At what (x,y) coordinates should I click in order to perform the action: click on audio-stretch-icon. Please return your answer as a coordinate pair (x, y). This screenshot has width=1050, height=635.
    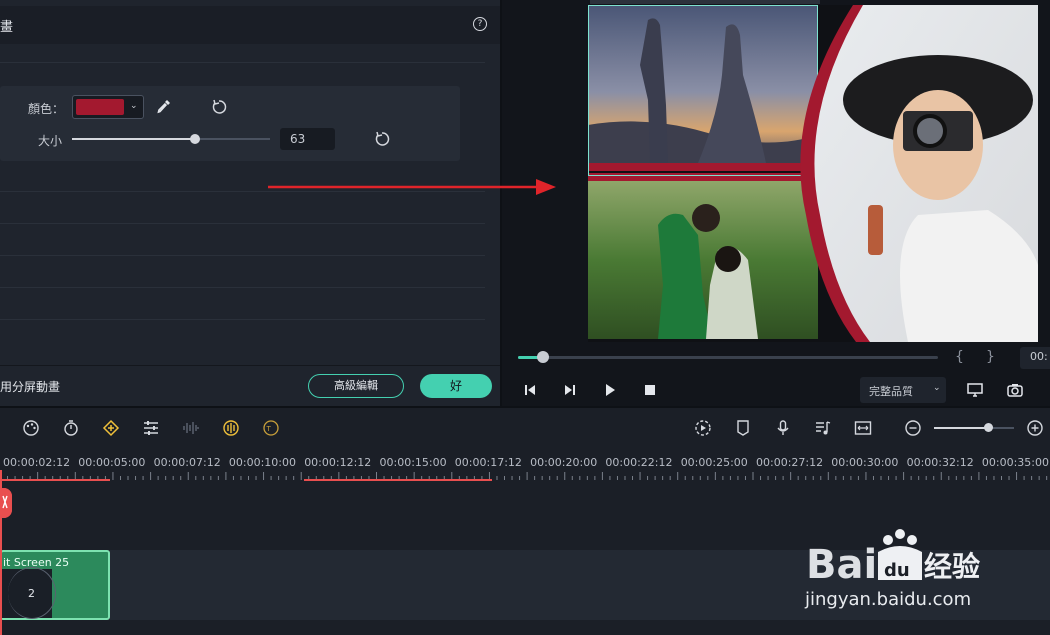
    Looking at the image, I should click on (231, 428).